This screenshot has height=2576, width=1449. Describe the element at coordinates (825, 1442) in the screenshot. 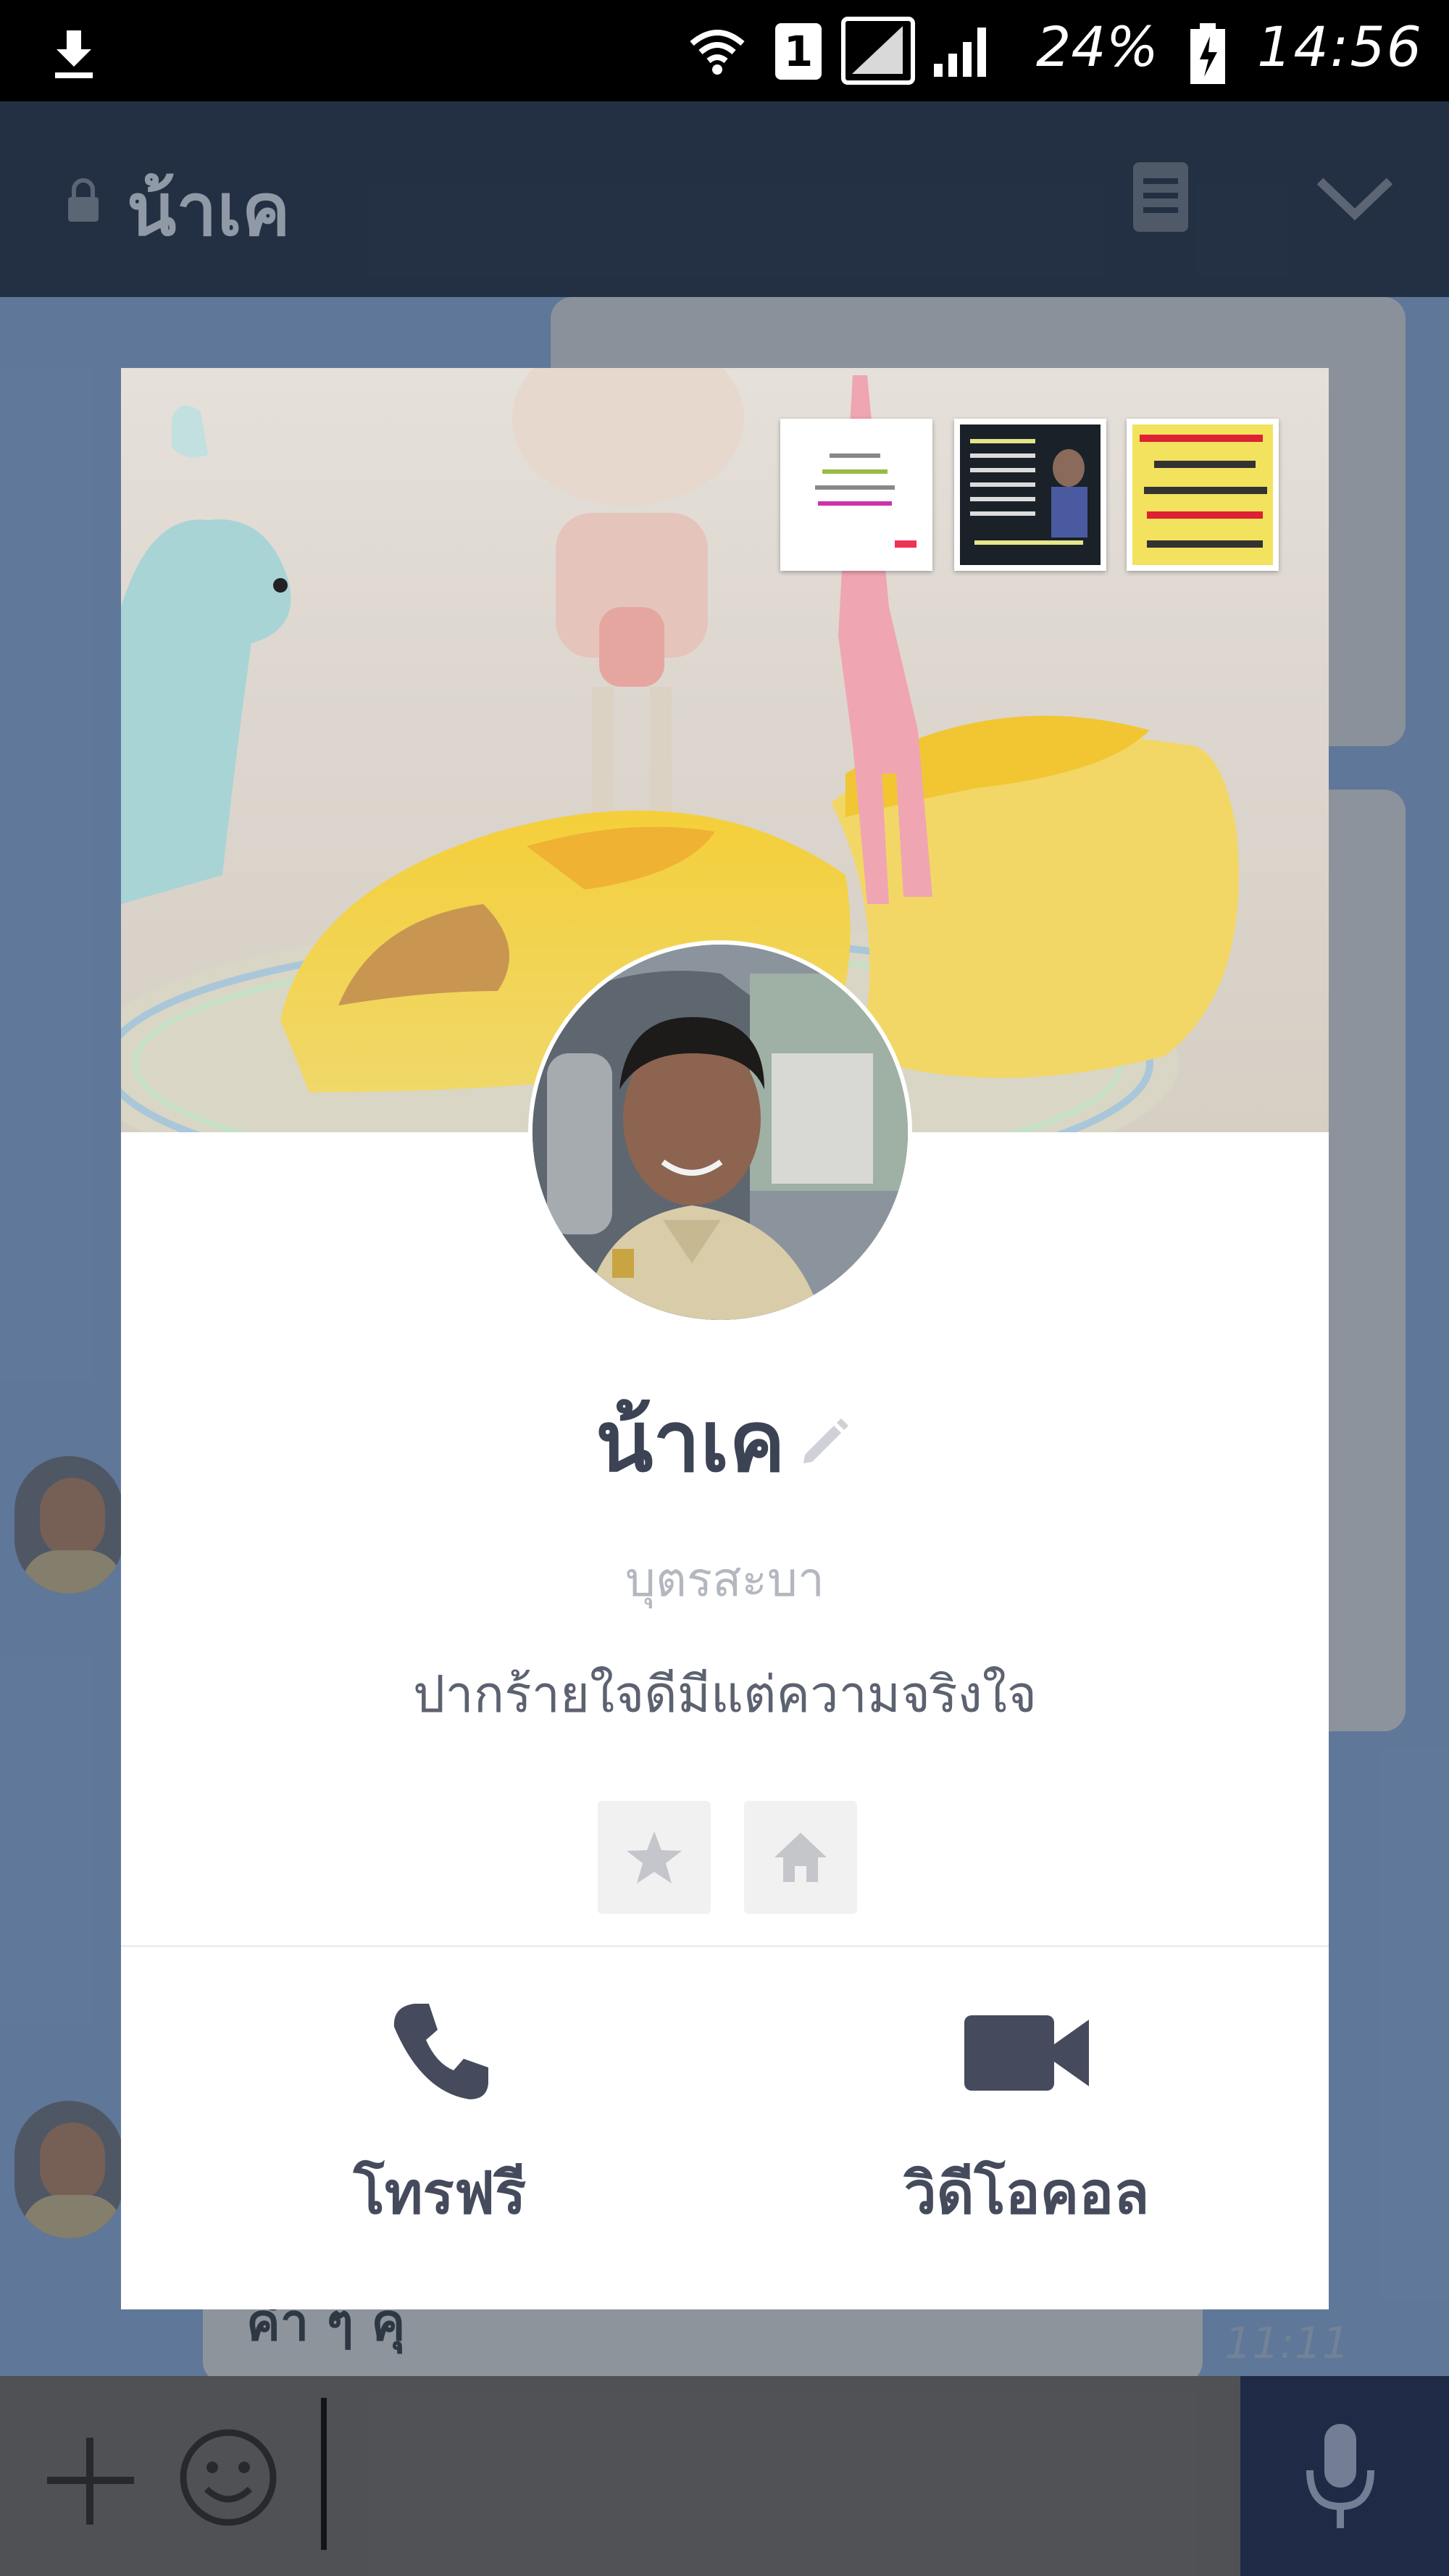

I see `edit-pencil-icon` at that location.